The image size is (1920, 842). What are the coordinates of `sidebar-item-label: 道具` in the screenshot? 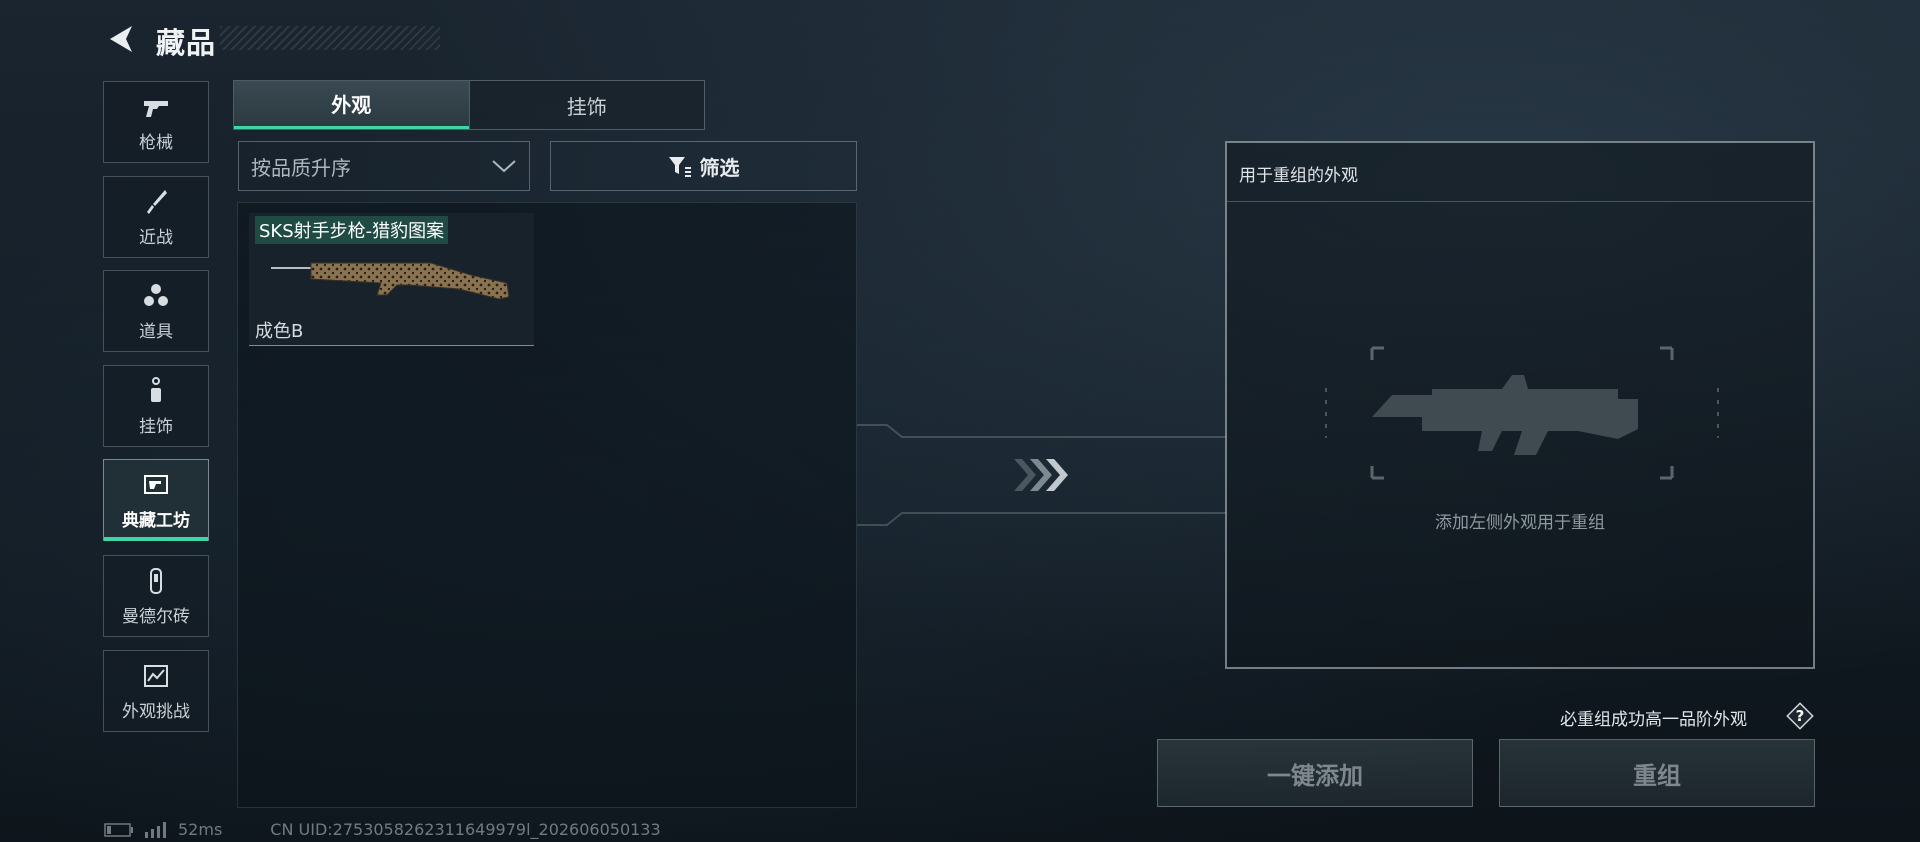 It's located at (156, 331).